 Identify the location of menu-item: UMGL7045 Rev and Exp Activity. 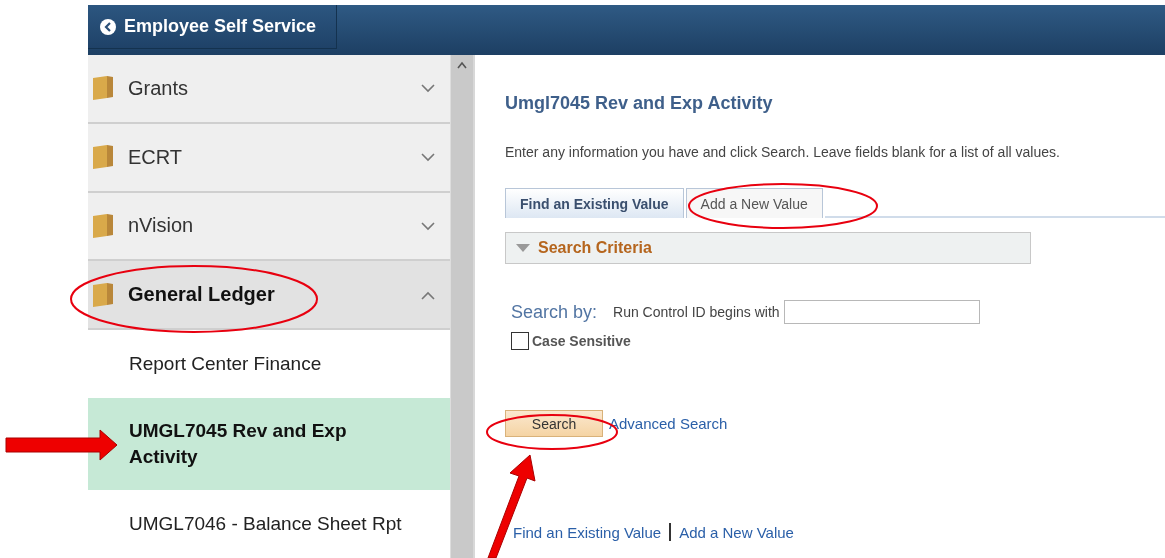
(269, 444).